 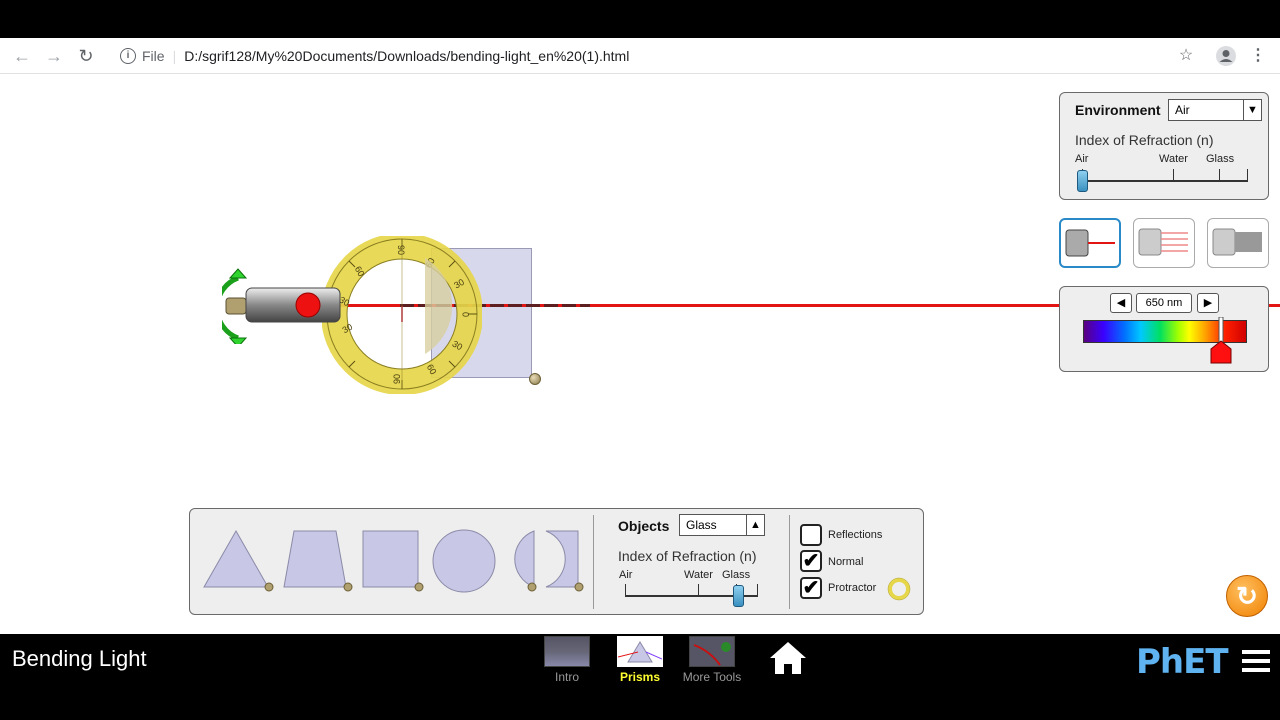 I want to click on screen-top-bar, so click(x=640, y=19).